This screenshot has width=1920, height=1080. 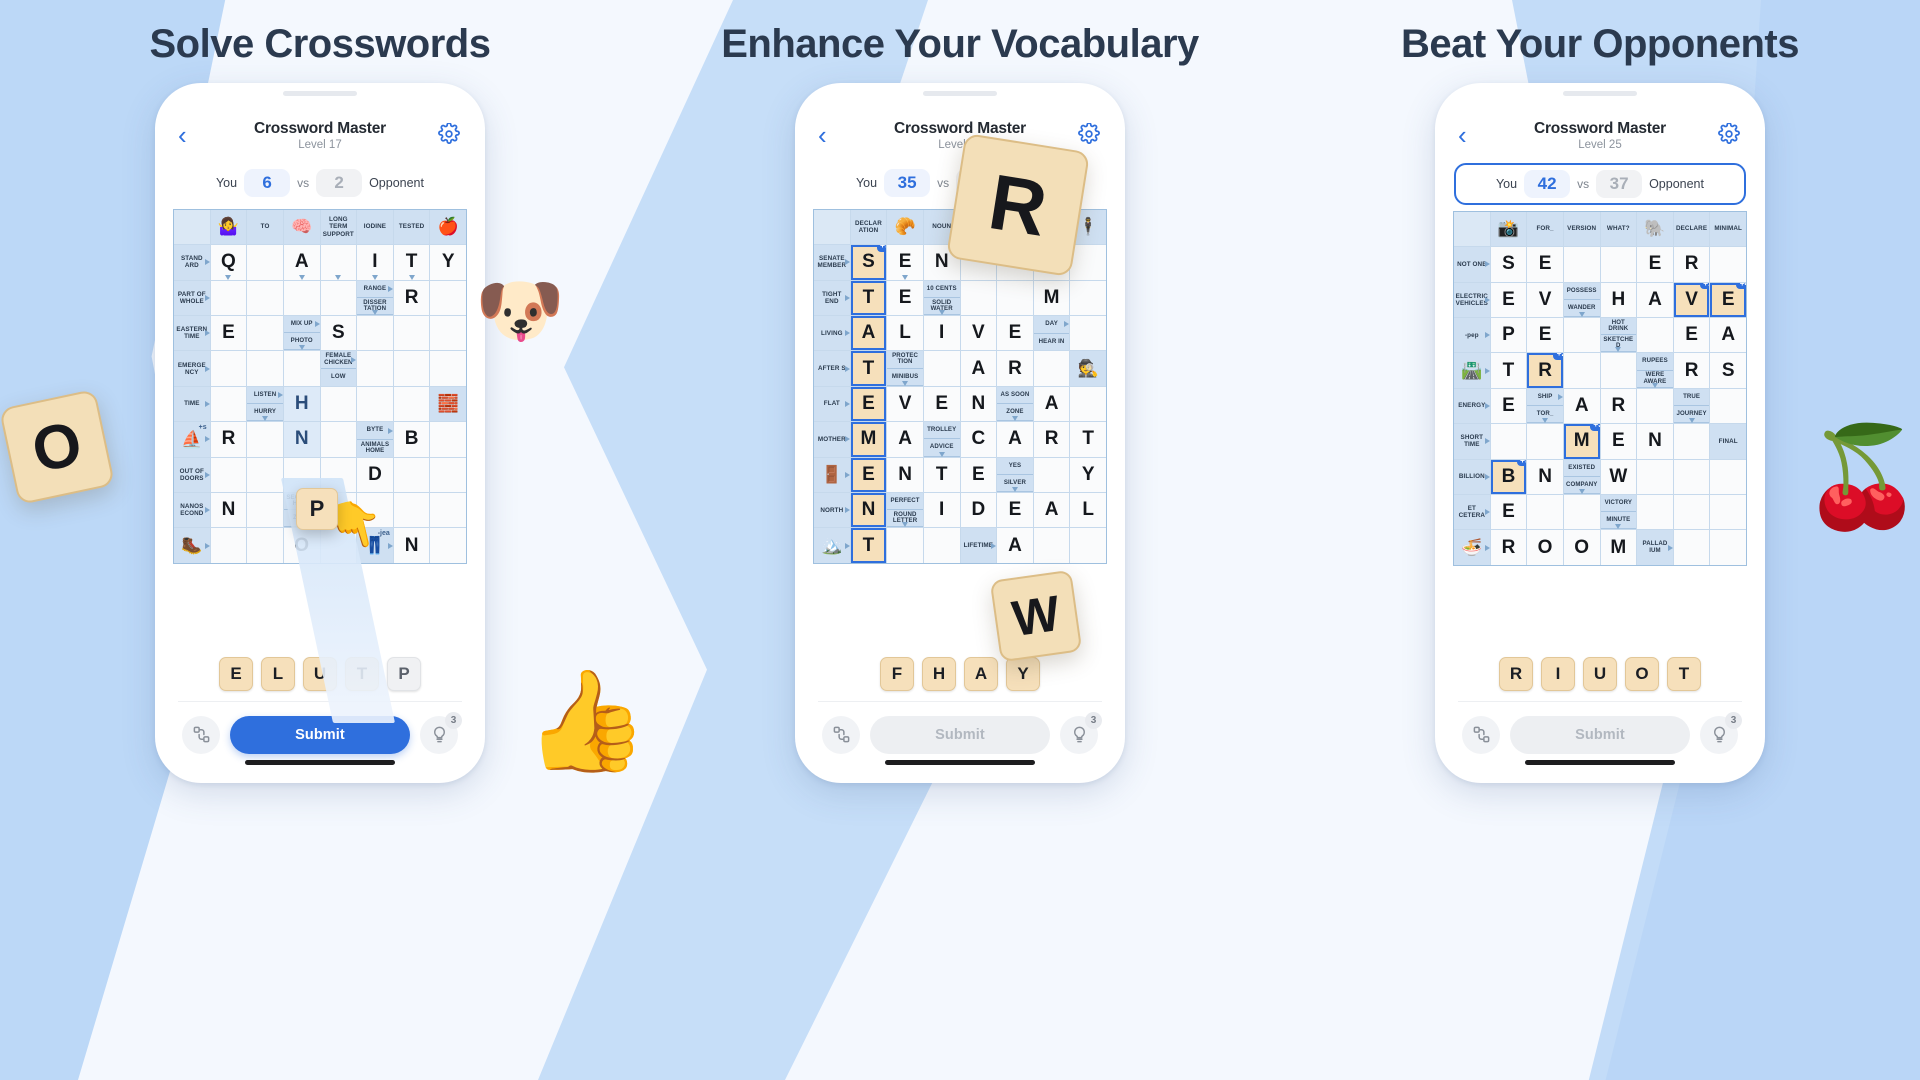 What do you see at coordinates (192, 439) in the screenshot?
I see `clue-cell: ⛵ +s` at bounding box center [192, 439].